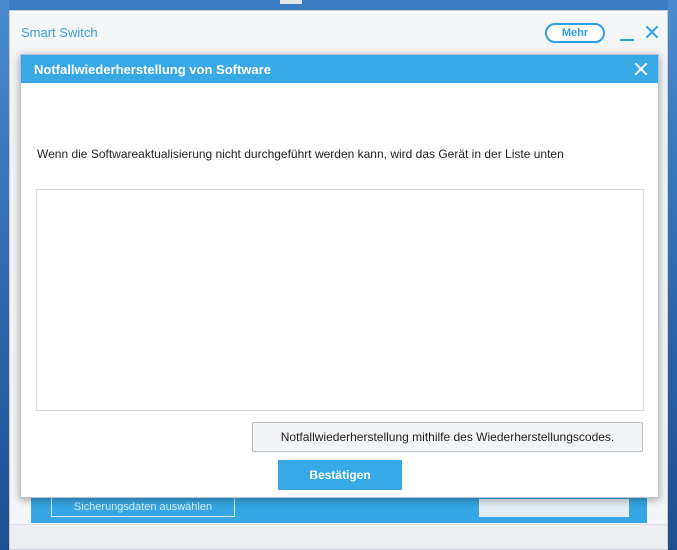 The image size is (677, 550). What do you see at coordinates (4, 275) in the screenshot?
I see `desktop-left-edge` at bounding box center [4, 275].